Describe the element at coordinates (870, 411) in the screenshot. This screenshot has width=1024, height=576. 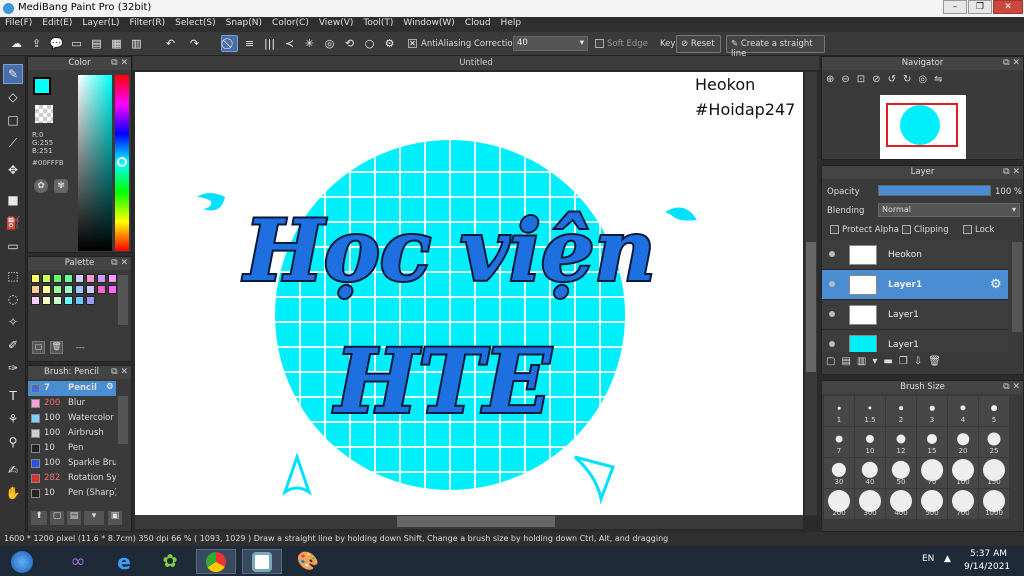
I see `brush-size-cell: 1.5` at that location.